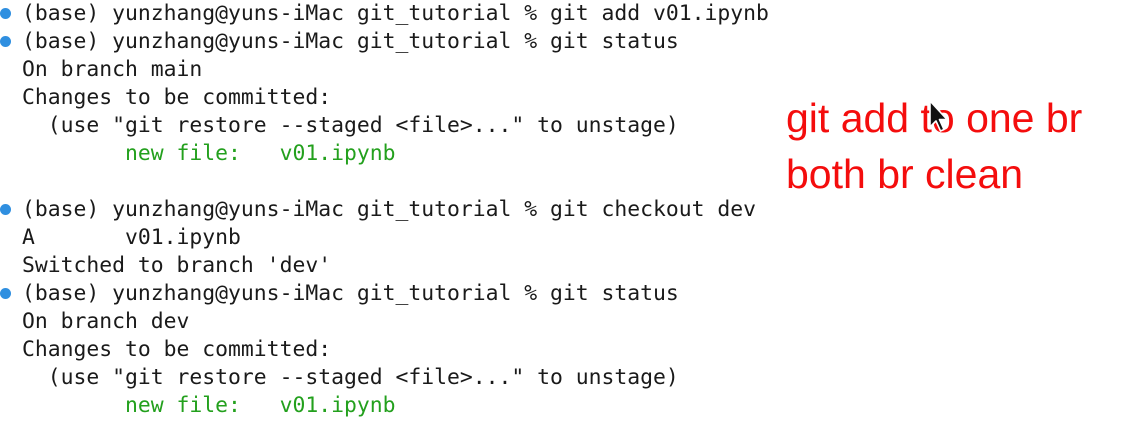 This screenshot has width=1132, height=434. I want to click on terminal-output-line: A v01.ipynb, so click(131, 237).